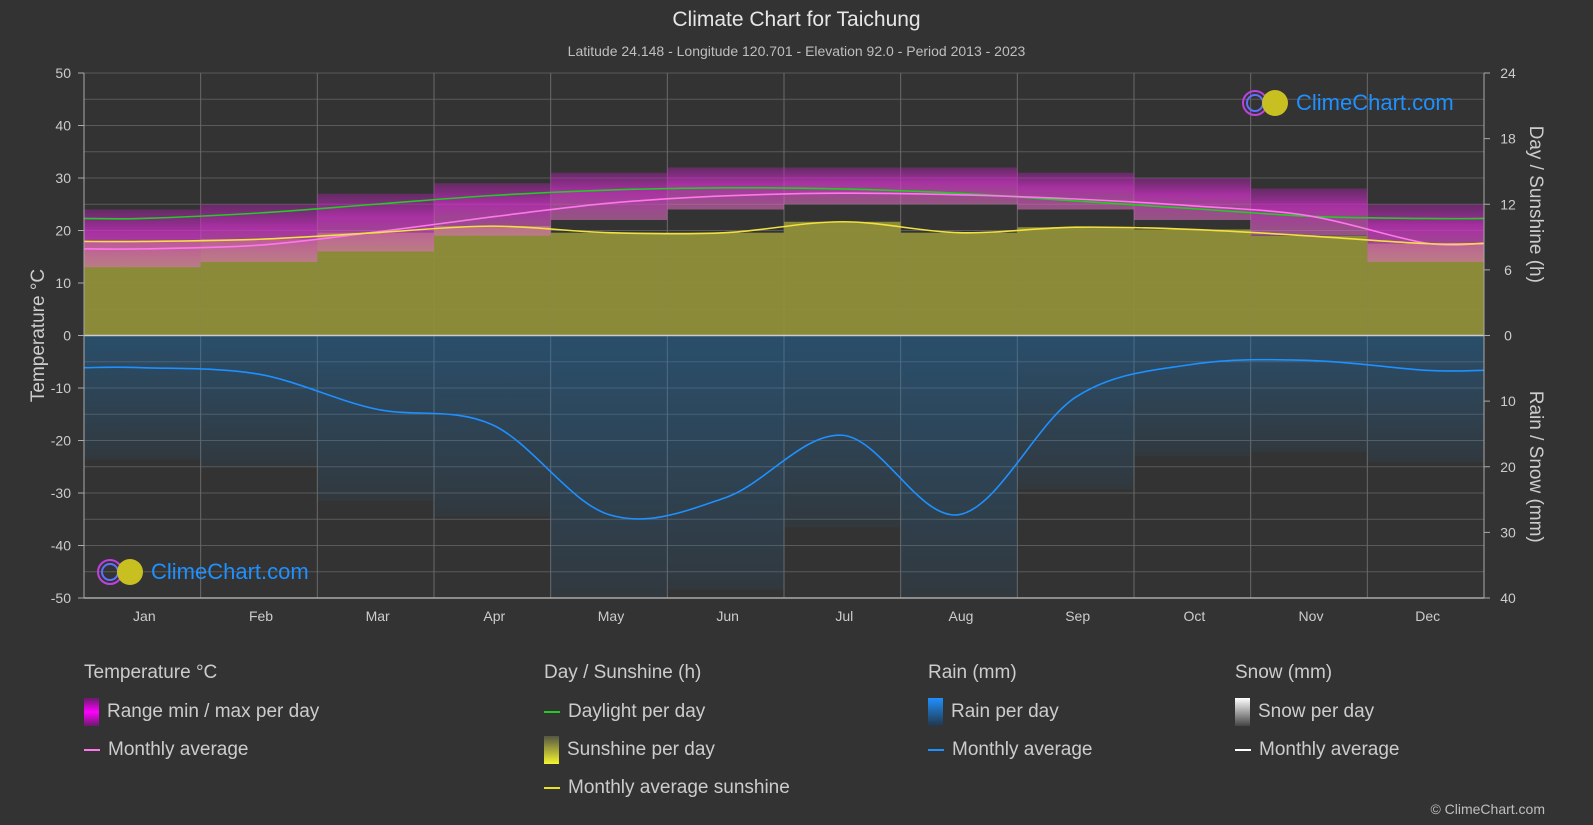 This screenshot has width=1593, height=825. What do you see at coordinates (935, 712) in the screenshot?
I see `rain-swatch-icon` at bounding box center [935, 712].